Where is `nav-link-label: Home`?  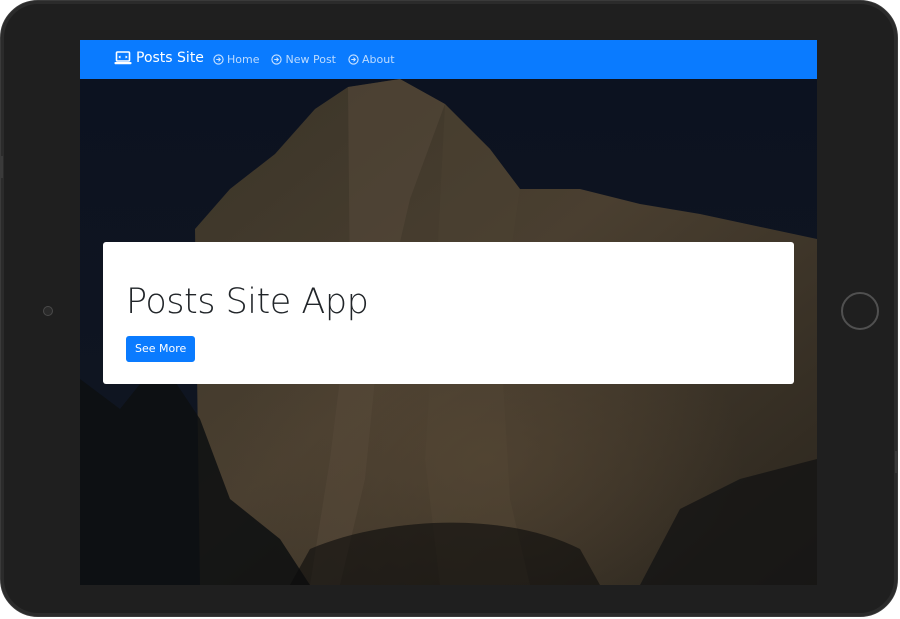 nav-link-label: Home is located at coordinates (243, 59).